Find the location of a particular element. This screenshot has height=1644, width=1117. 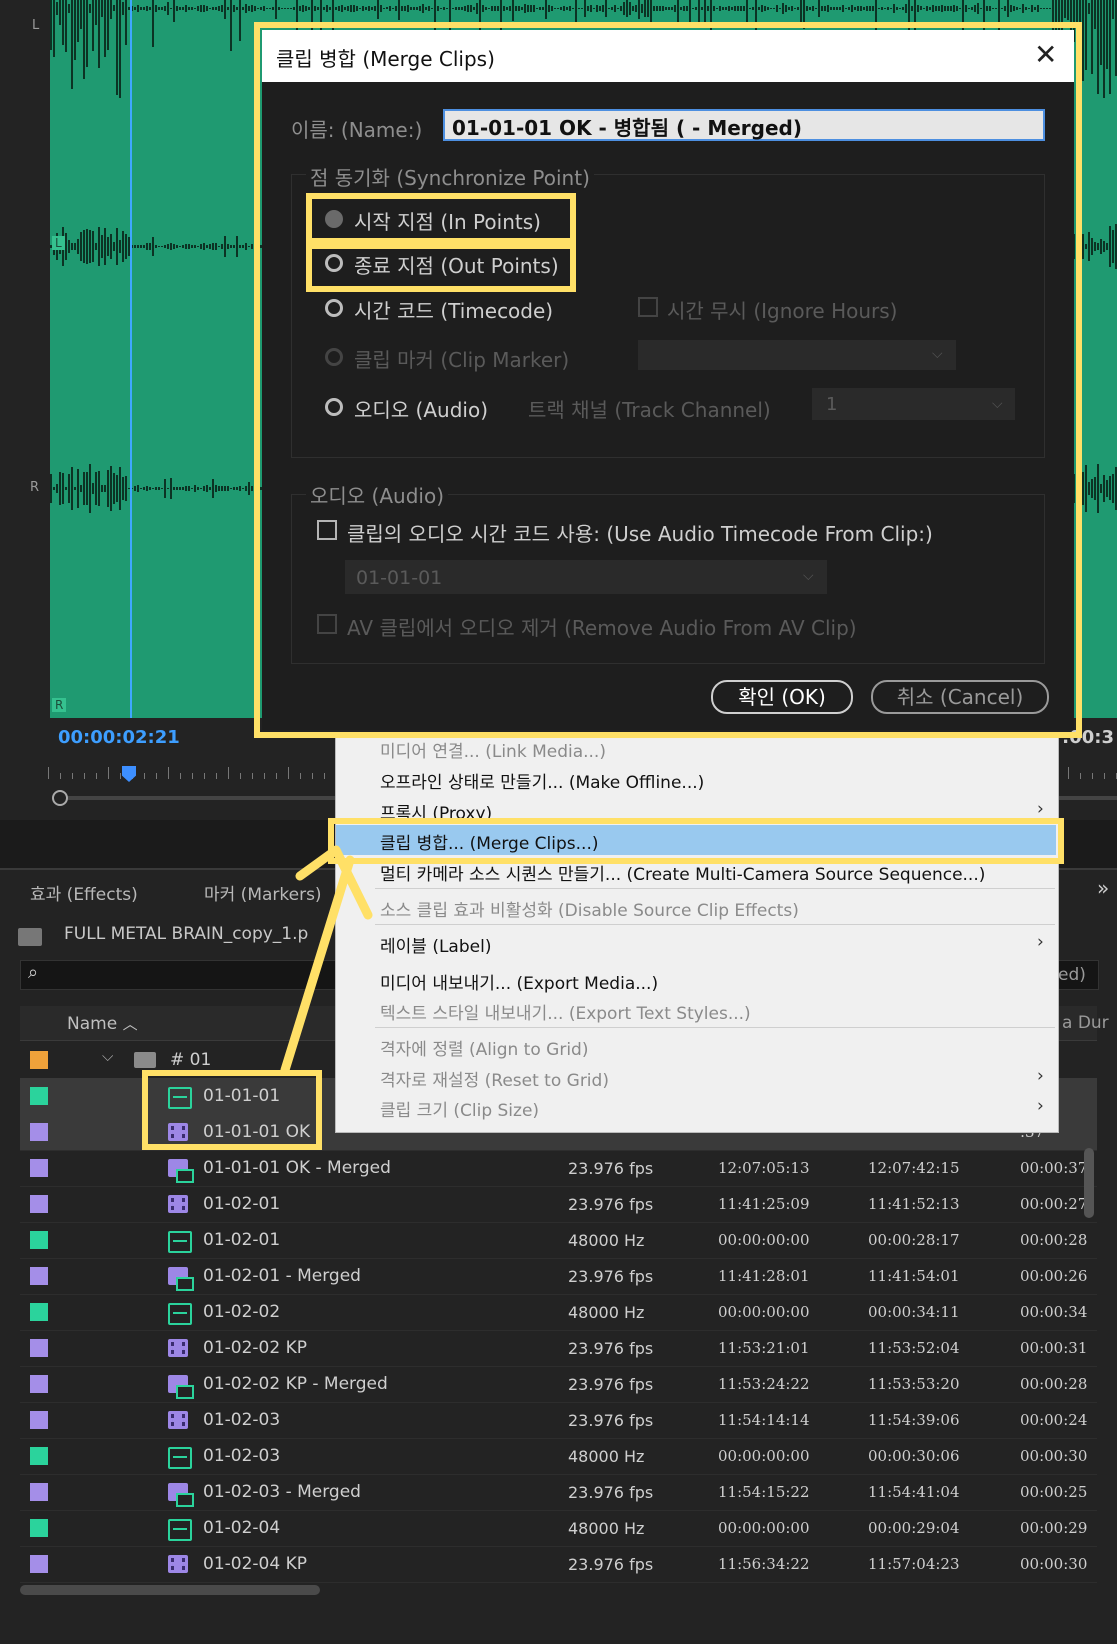

media-start: 00:00:00:00 is located at coordinates (764, 1240).